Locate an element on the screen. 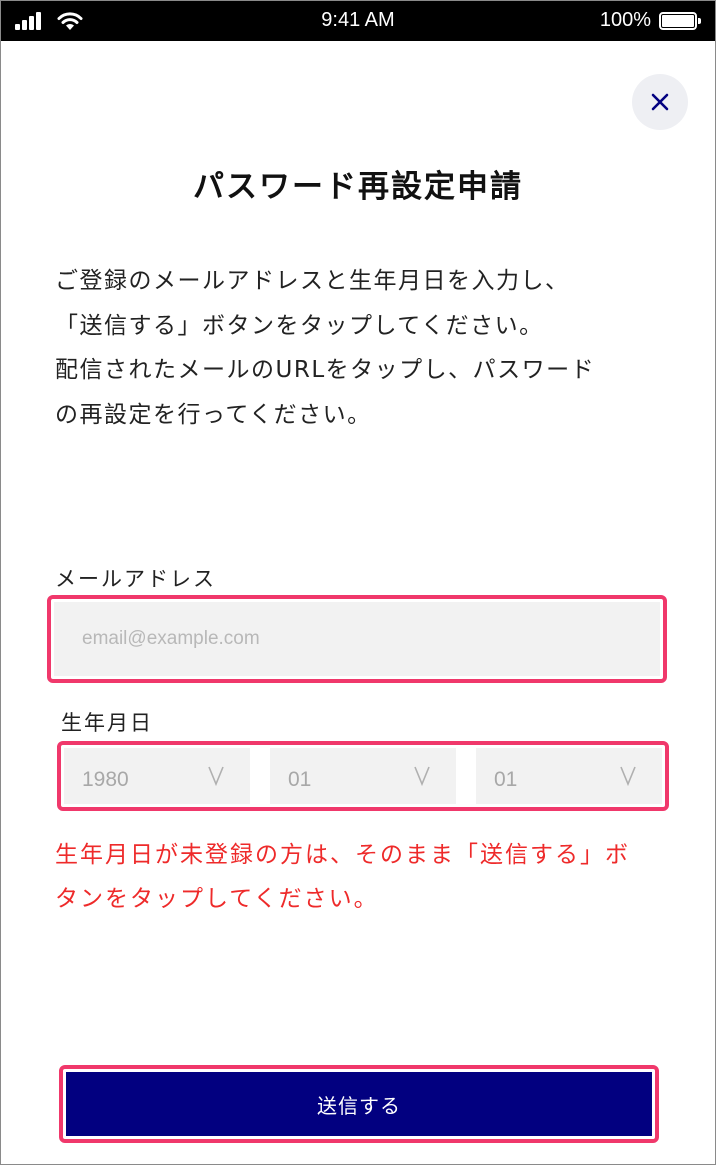 The image size is (716, 1165). birth-month-select: 01 is located at coordinates (363, 776).